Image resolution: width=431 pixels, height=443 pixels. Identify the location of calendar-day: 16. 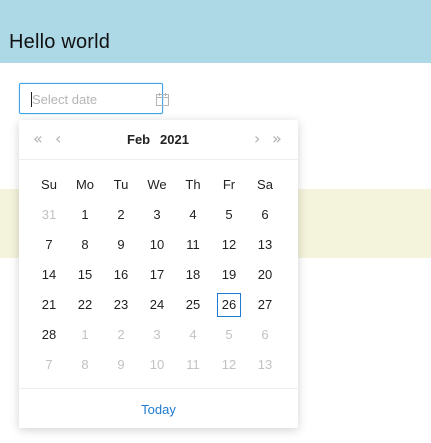
(121, 275).